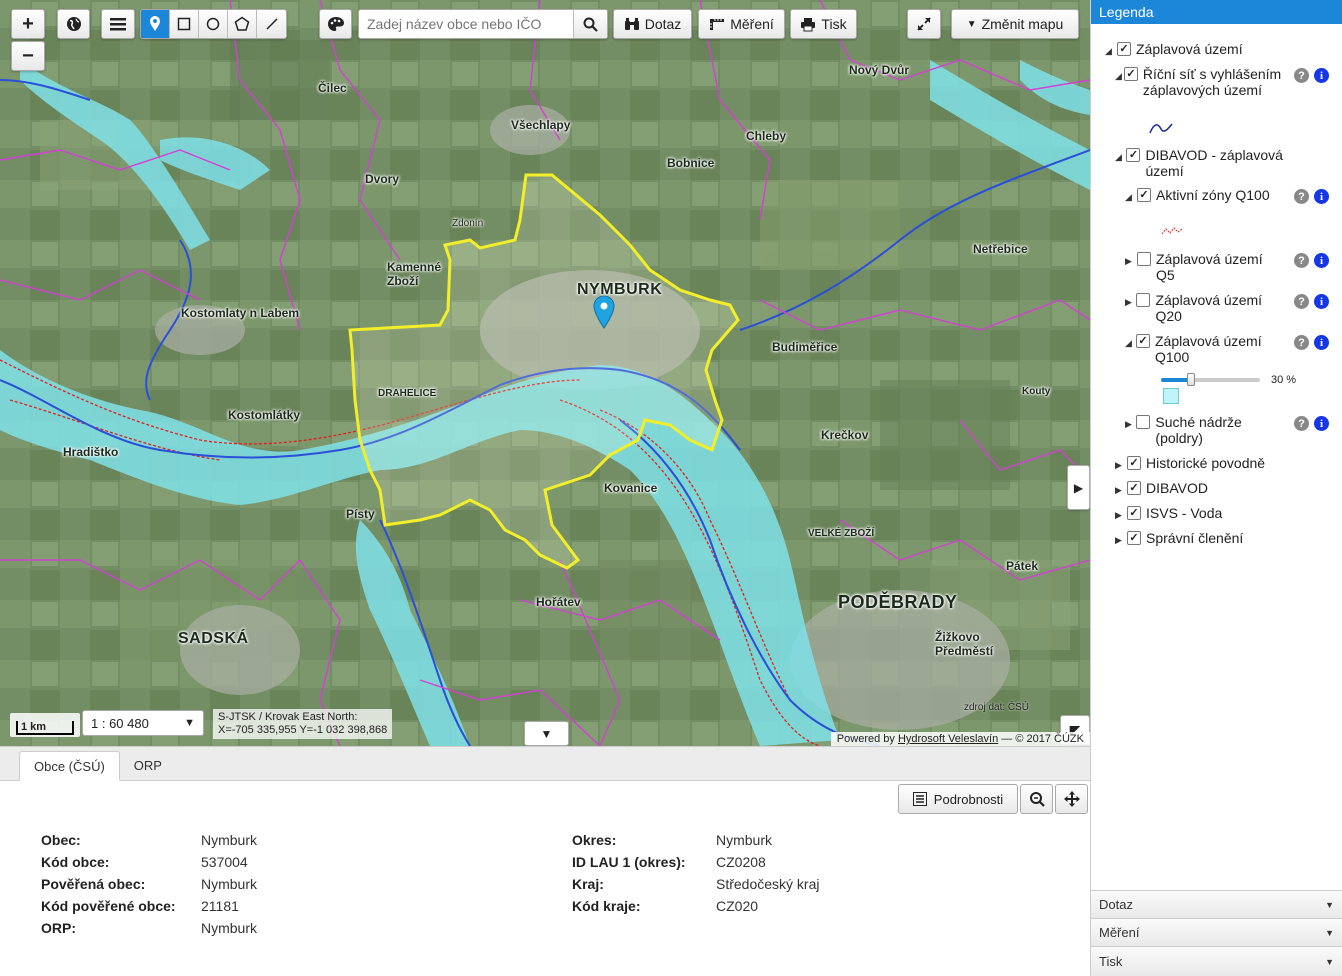 Image resolution: width=1342 pixels, height=976 pixels. What do you see at coordinates (466, 24) in the screenshot?
I see `search-input` at bounding box center [466, 24].